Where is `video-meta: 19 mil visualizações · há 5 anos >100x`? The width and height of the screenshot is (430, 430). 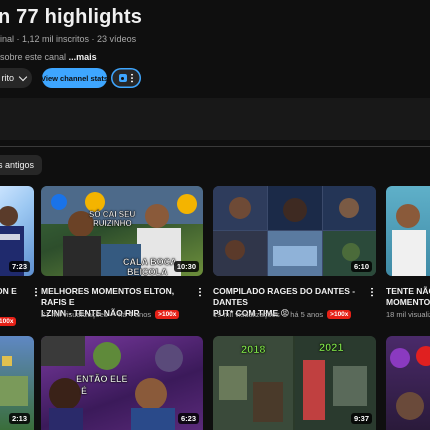
video-meta: 19 mil visualizações · há 5 anos >100x is located at coordinates (282, 314).